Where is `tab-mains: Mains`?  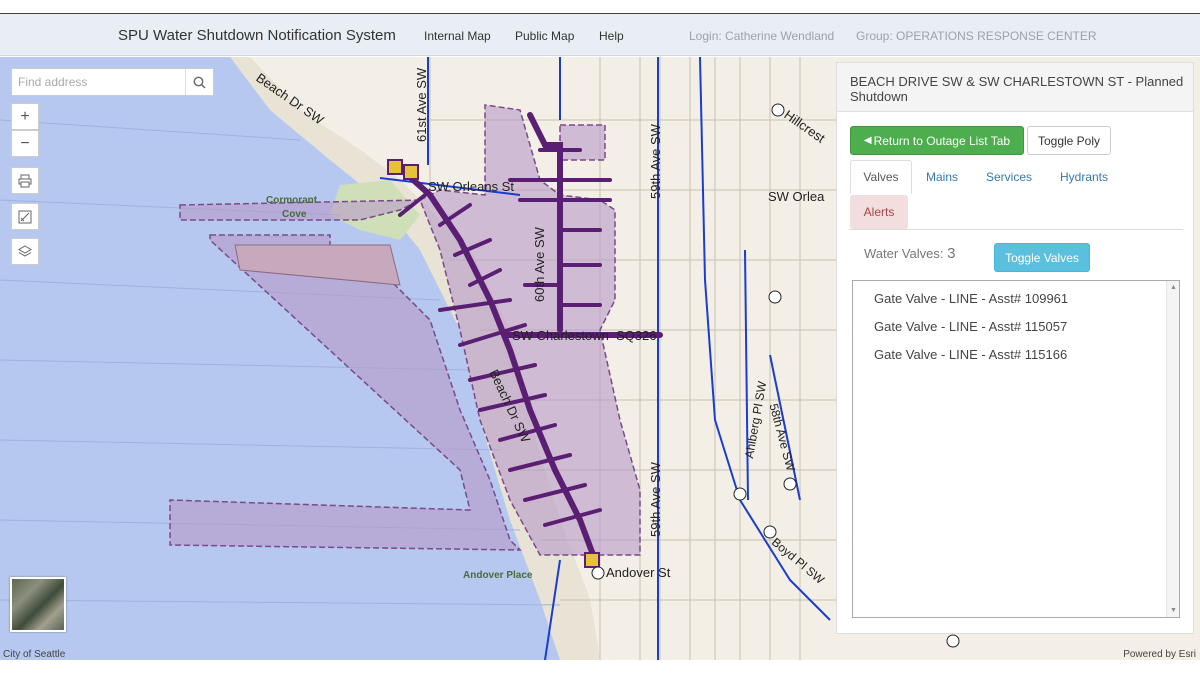
tab-mains: Mains is located at coordinates (942, 177).